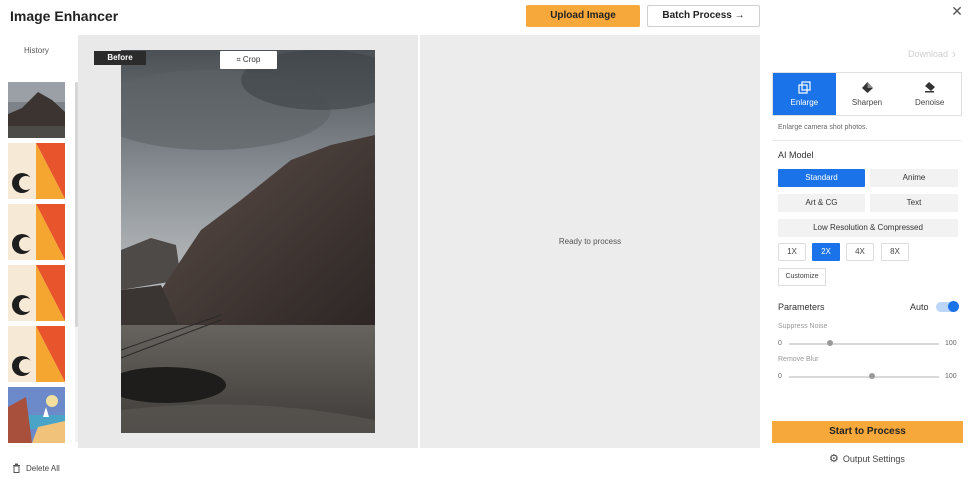 This screenshot has height=483, width=975. I want to click on delete-all-label: Delete All, so click(43, 468).